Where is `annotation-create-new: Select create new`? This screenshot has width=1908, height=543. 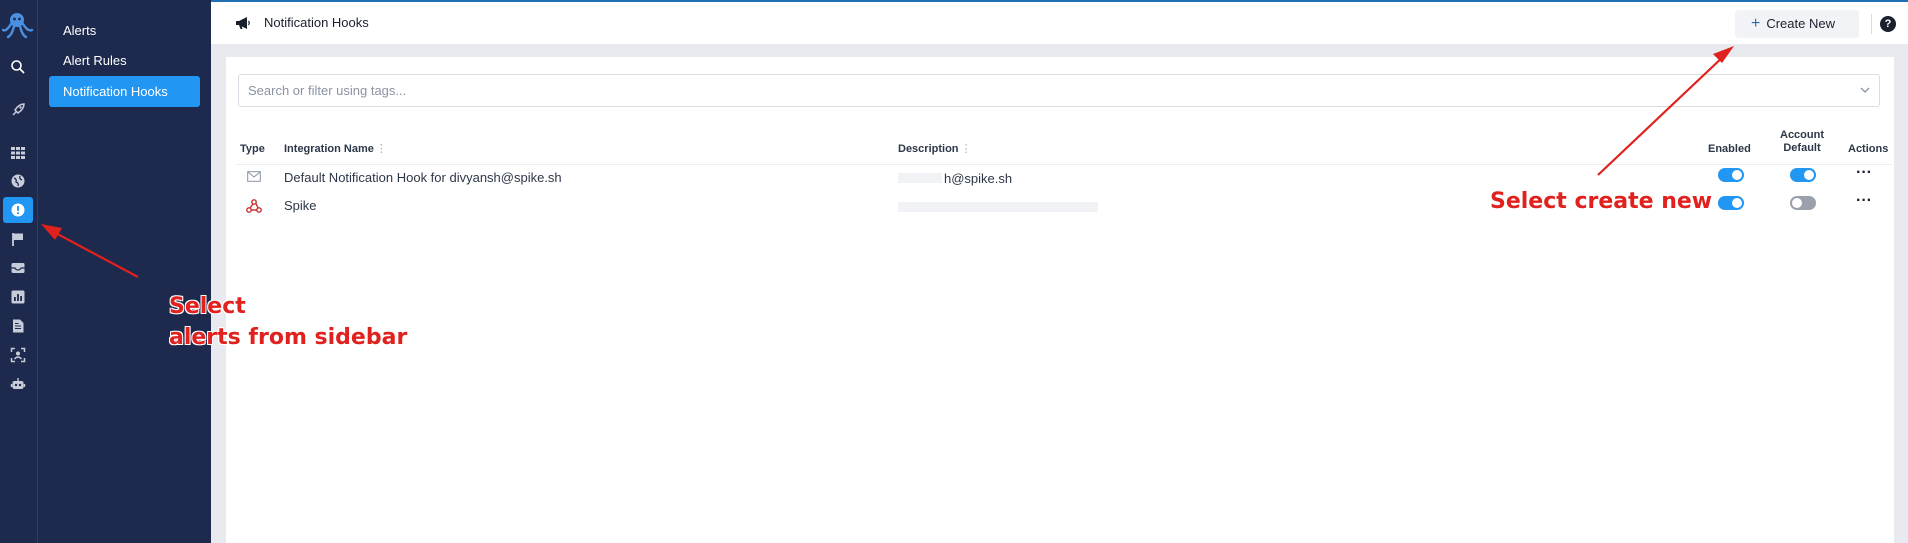
annotation-create-new: Select create new is located at coordinates (1601, 201).